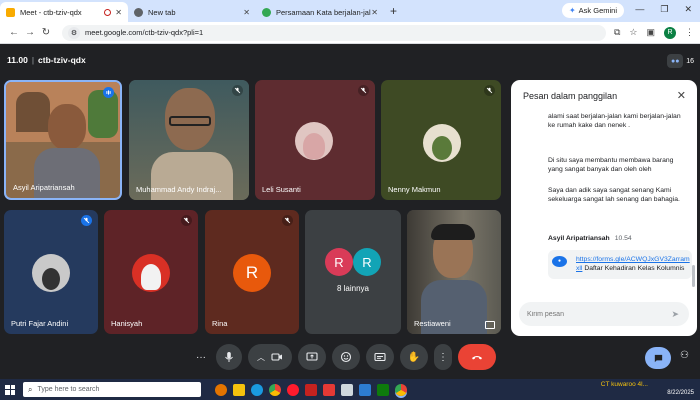 The width and height of the screenshot is (700, 400). Describe the element at coordinates (221, 389) in the screenshot. I see `widgets-icon` at that location.